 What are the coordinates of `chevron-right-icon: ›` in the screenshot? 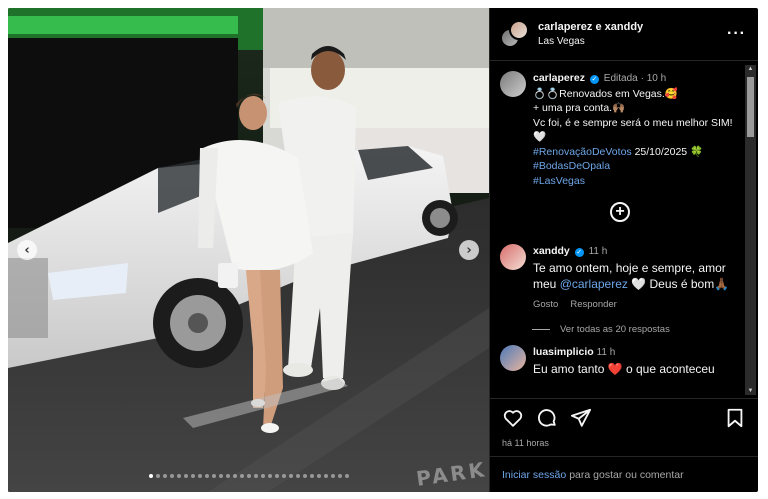 It's located at (469, 250).